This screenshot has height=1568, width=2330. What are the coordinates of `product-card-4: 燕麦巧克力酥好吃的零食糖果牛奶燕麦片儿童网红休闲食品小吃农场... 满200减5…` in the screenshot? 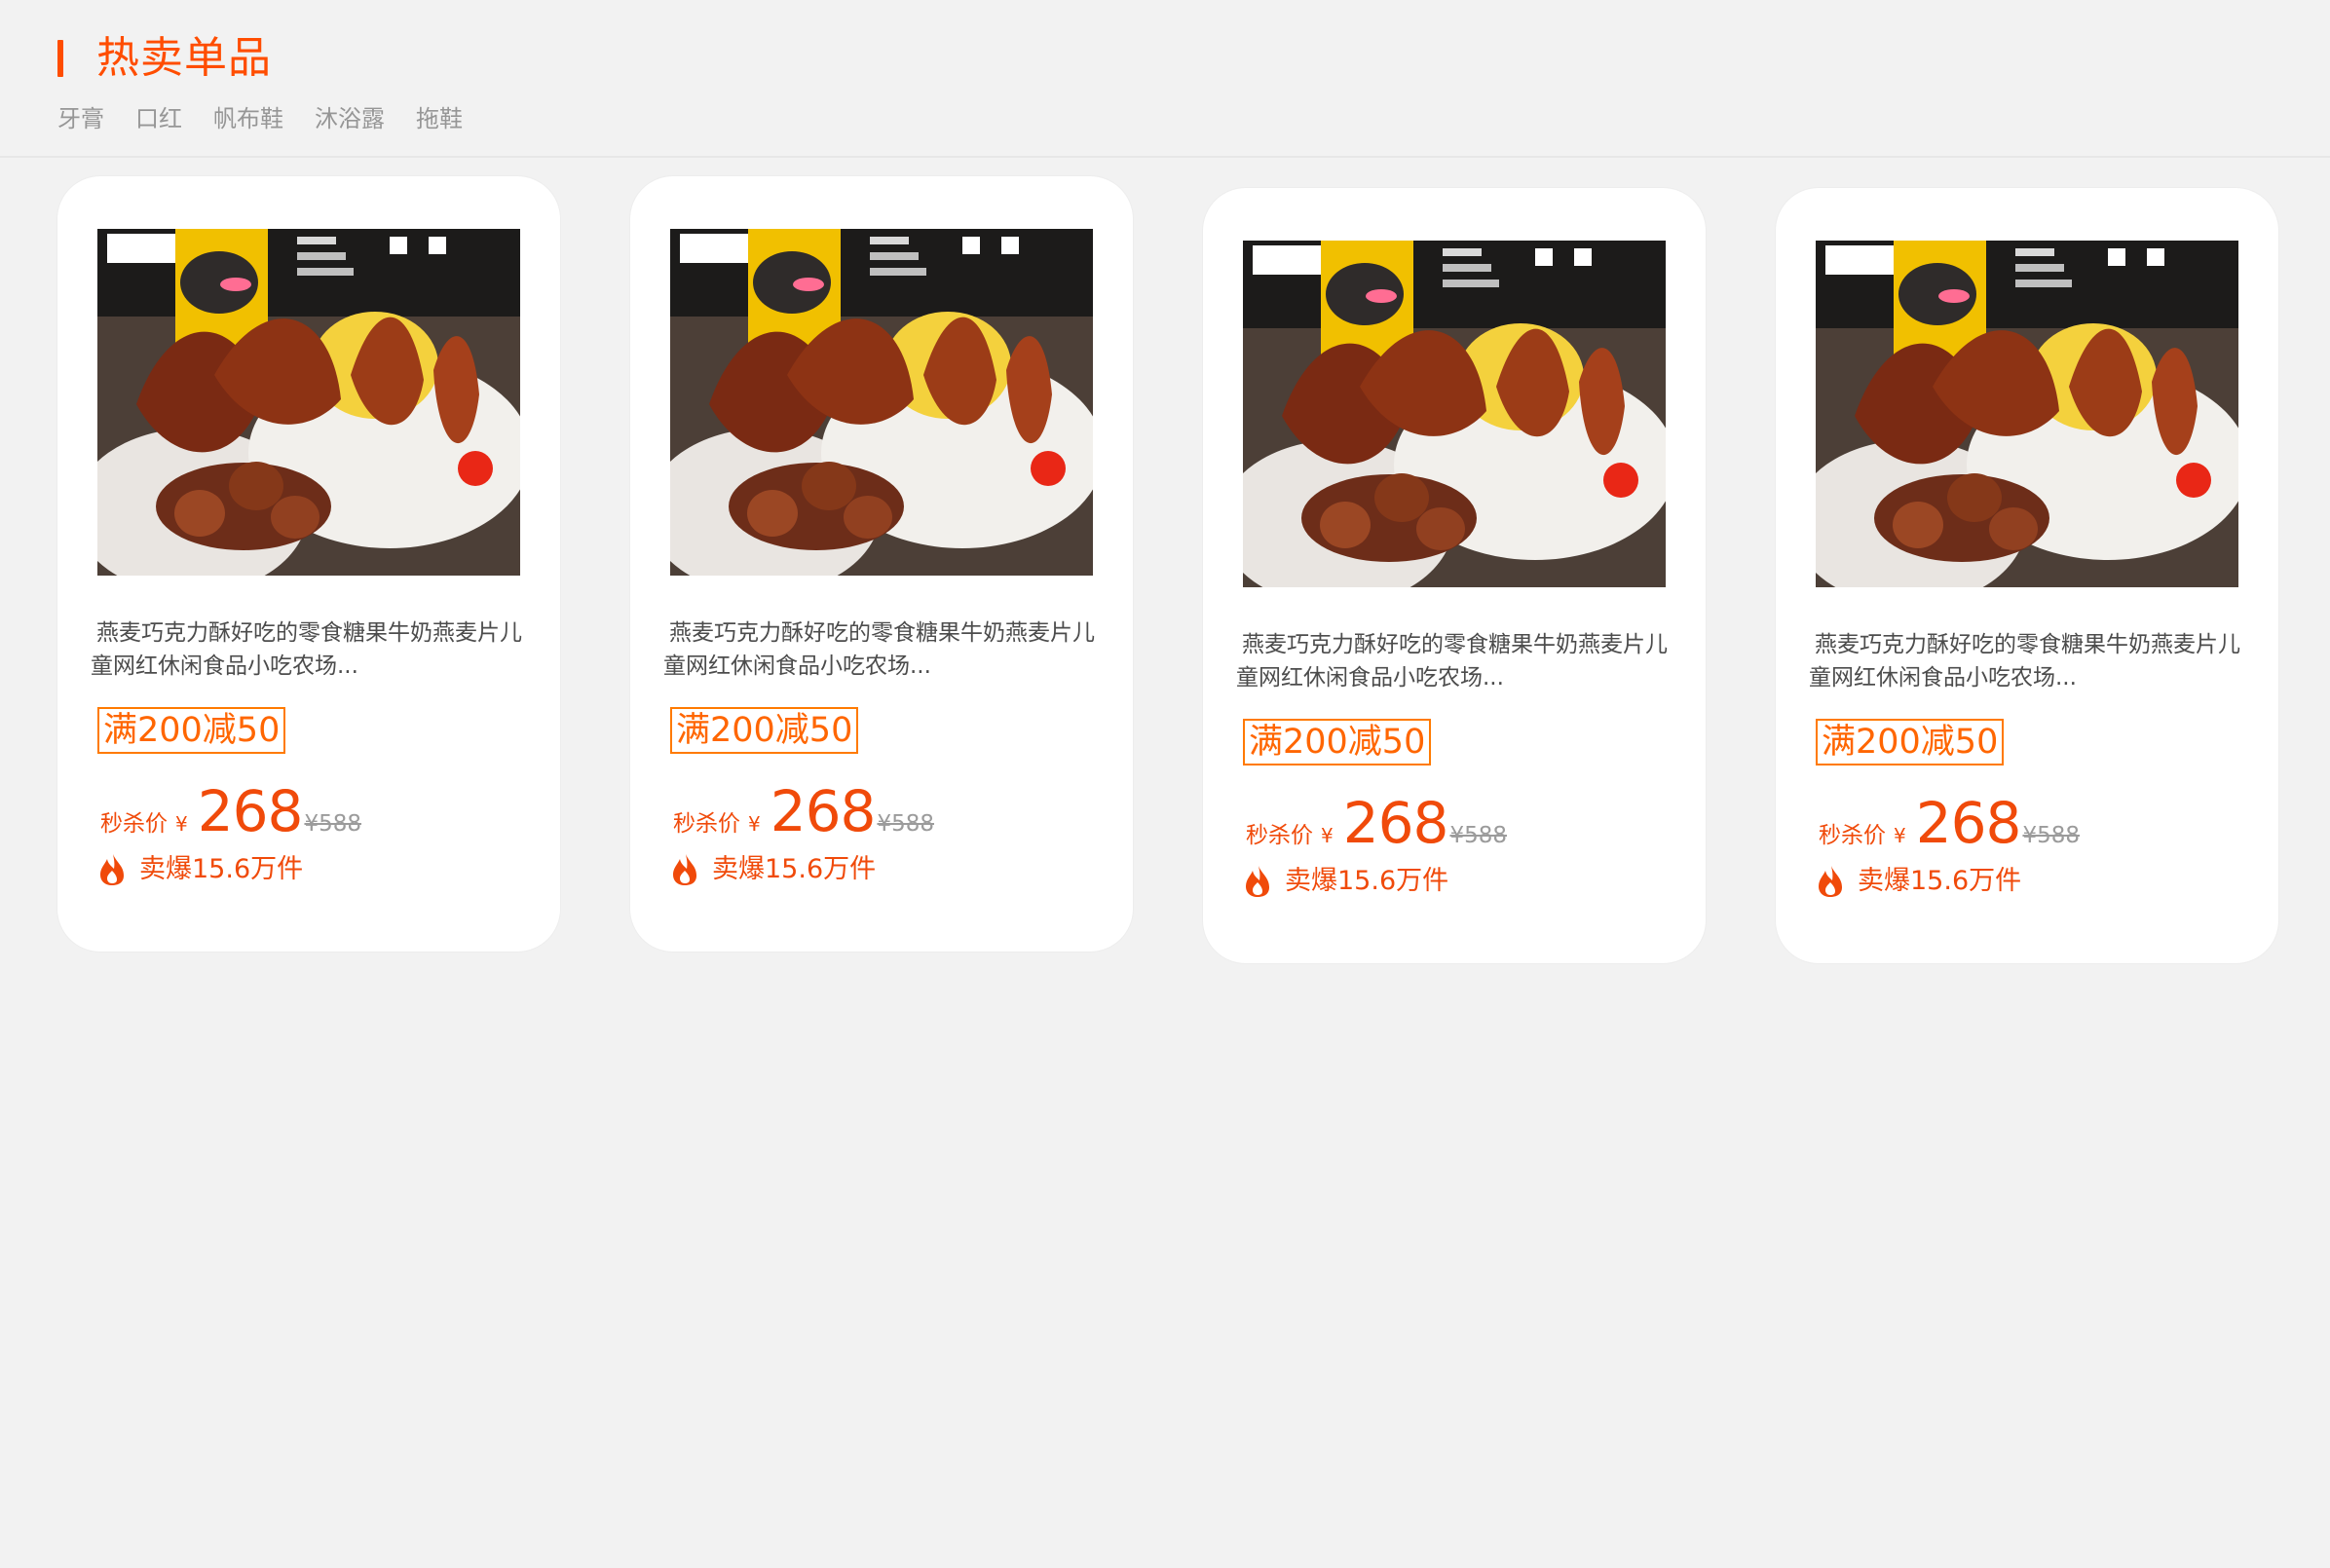 It's located at (2027, 575).